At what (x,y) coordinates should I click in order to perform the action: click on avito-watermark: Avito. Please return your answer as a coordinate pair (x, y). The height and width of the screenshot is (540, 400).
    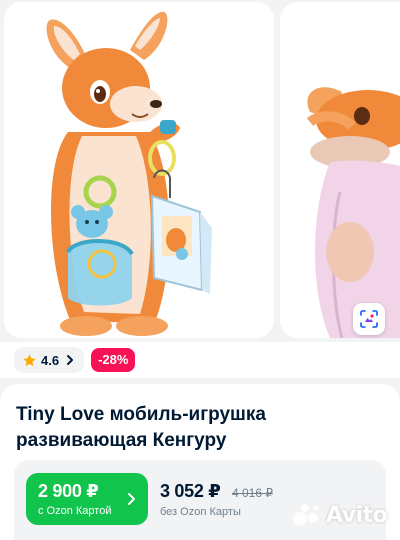
    Looking at the image, I should click on (340, 515).